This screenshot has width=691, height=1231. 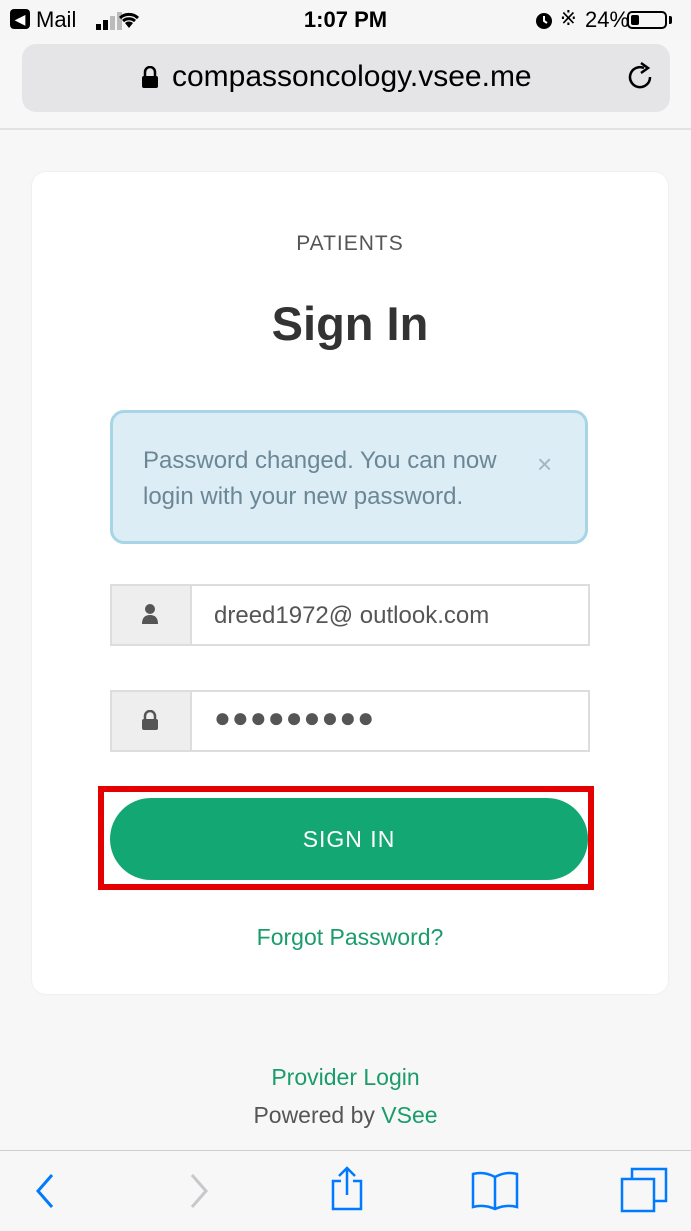 I want to click on battery-level, so click(x=635, y=20).